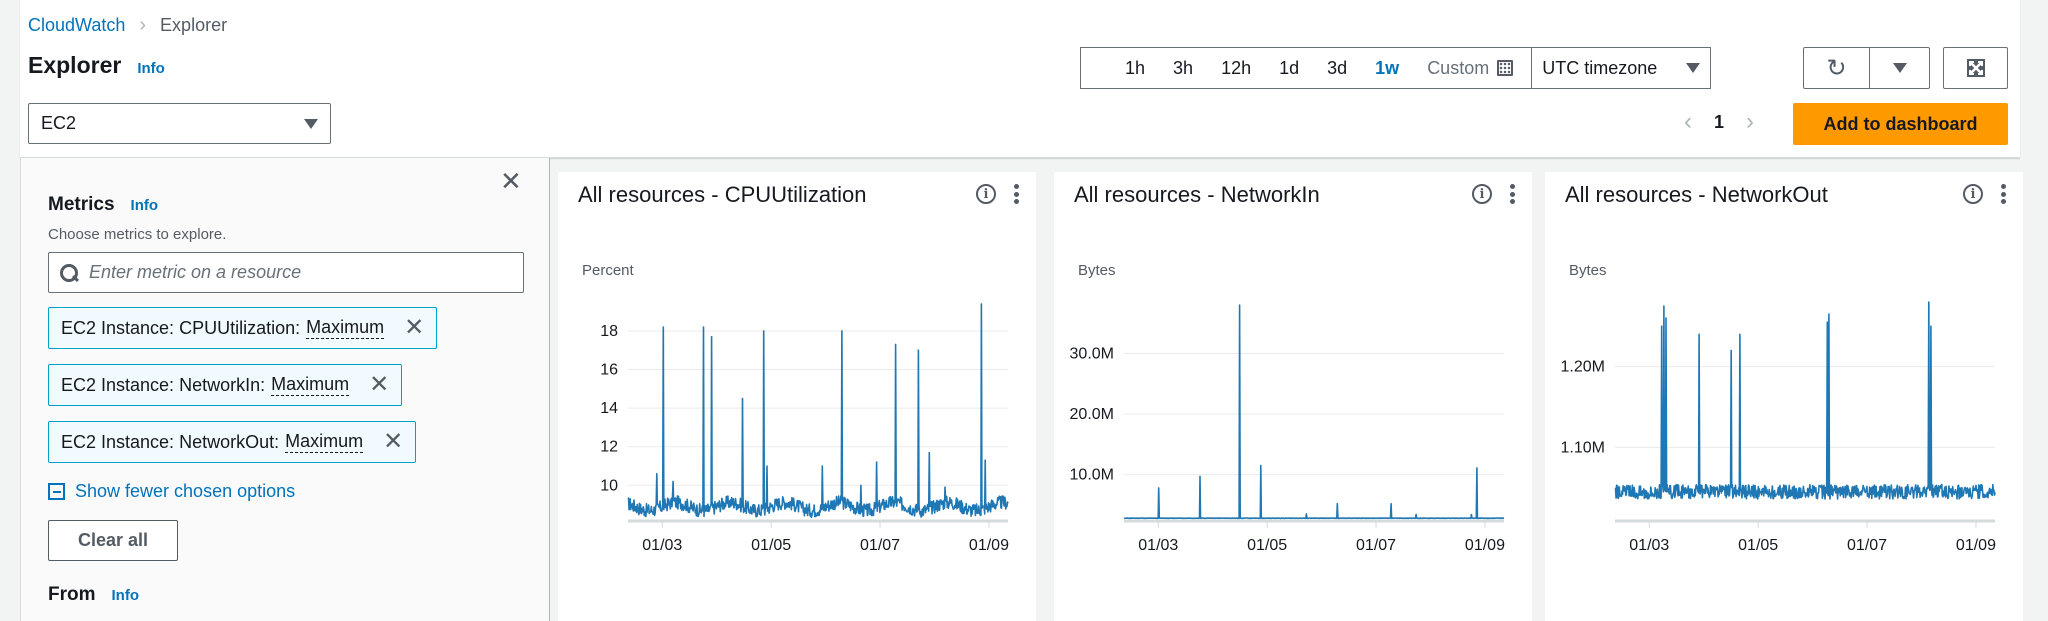 The height and width of the screenshot is (621, 2048). What do you see at coordinates (1183, 68) in the screenshot?
I see `range-option-3h: 3h` at bounding box center [1183, 68].